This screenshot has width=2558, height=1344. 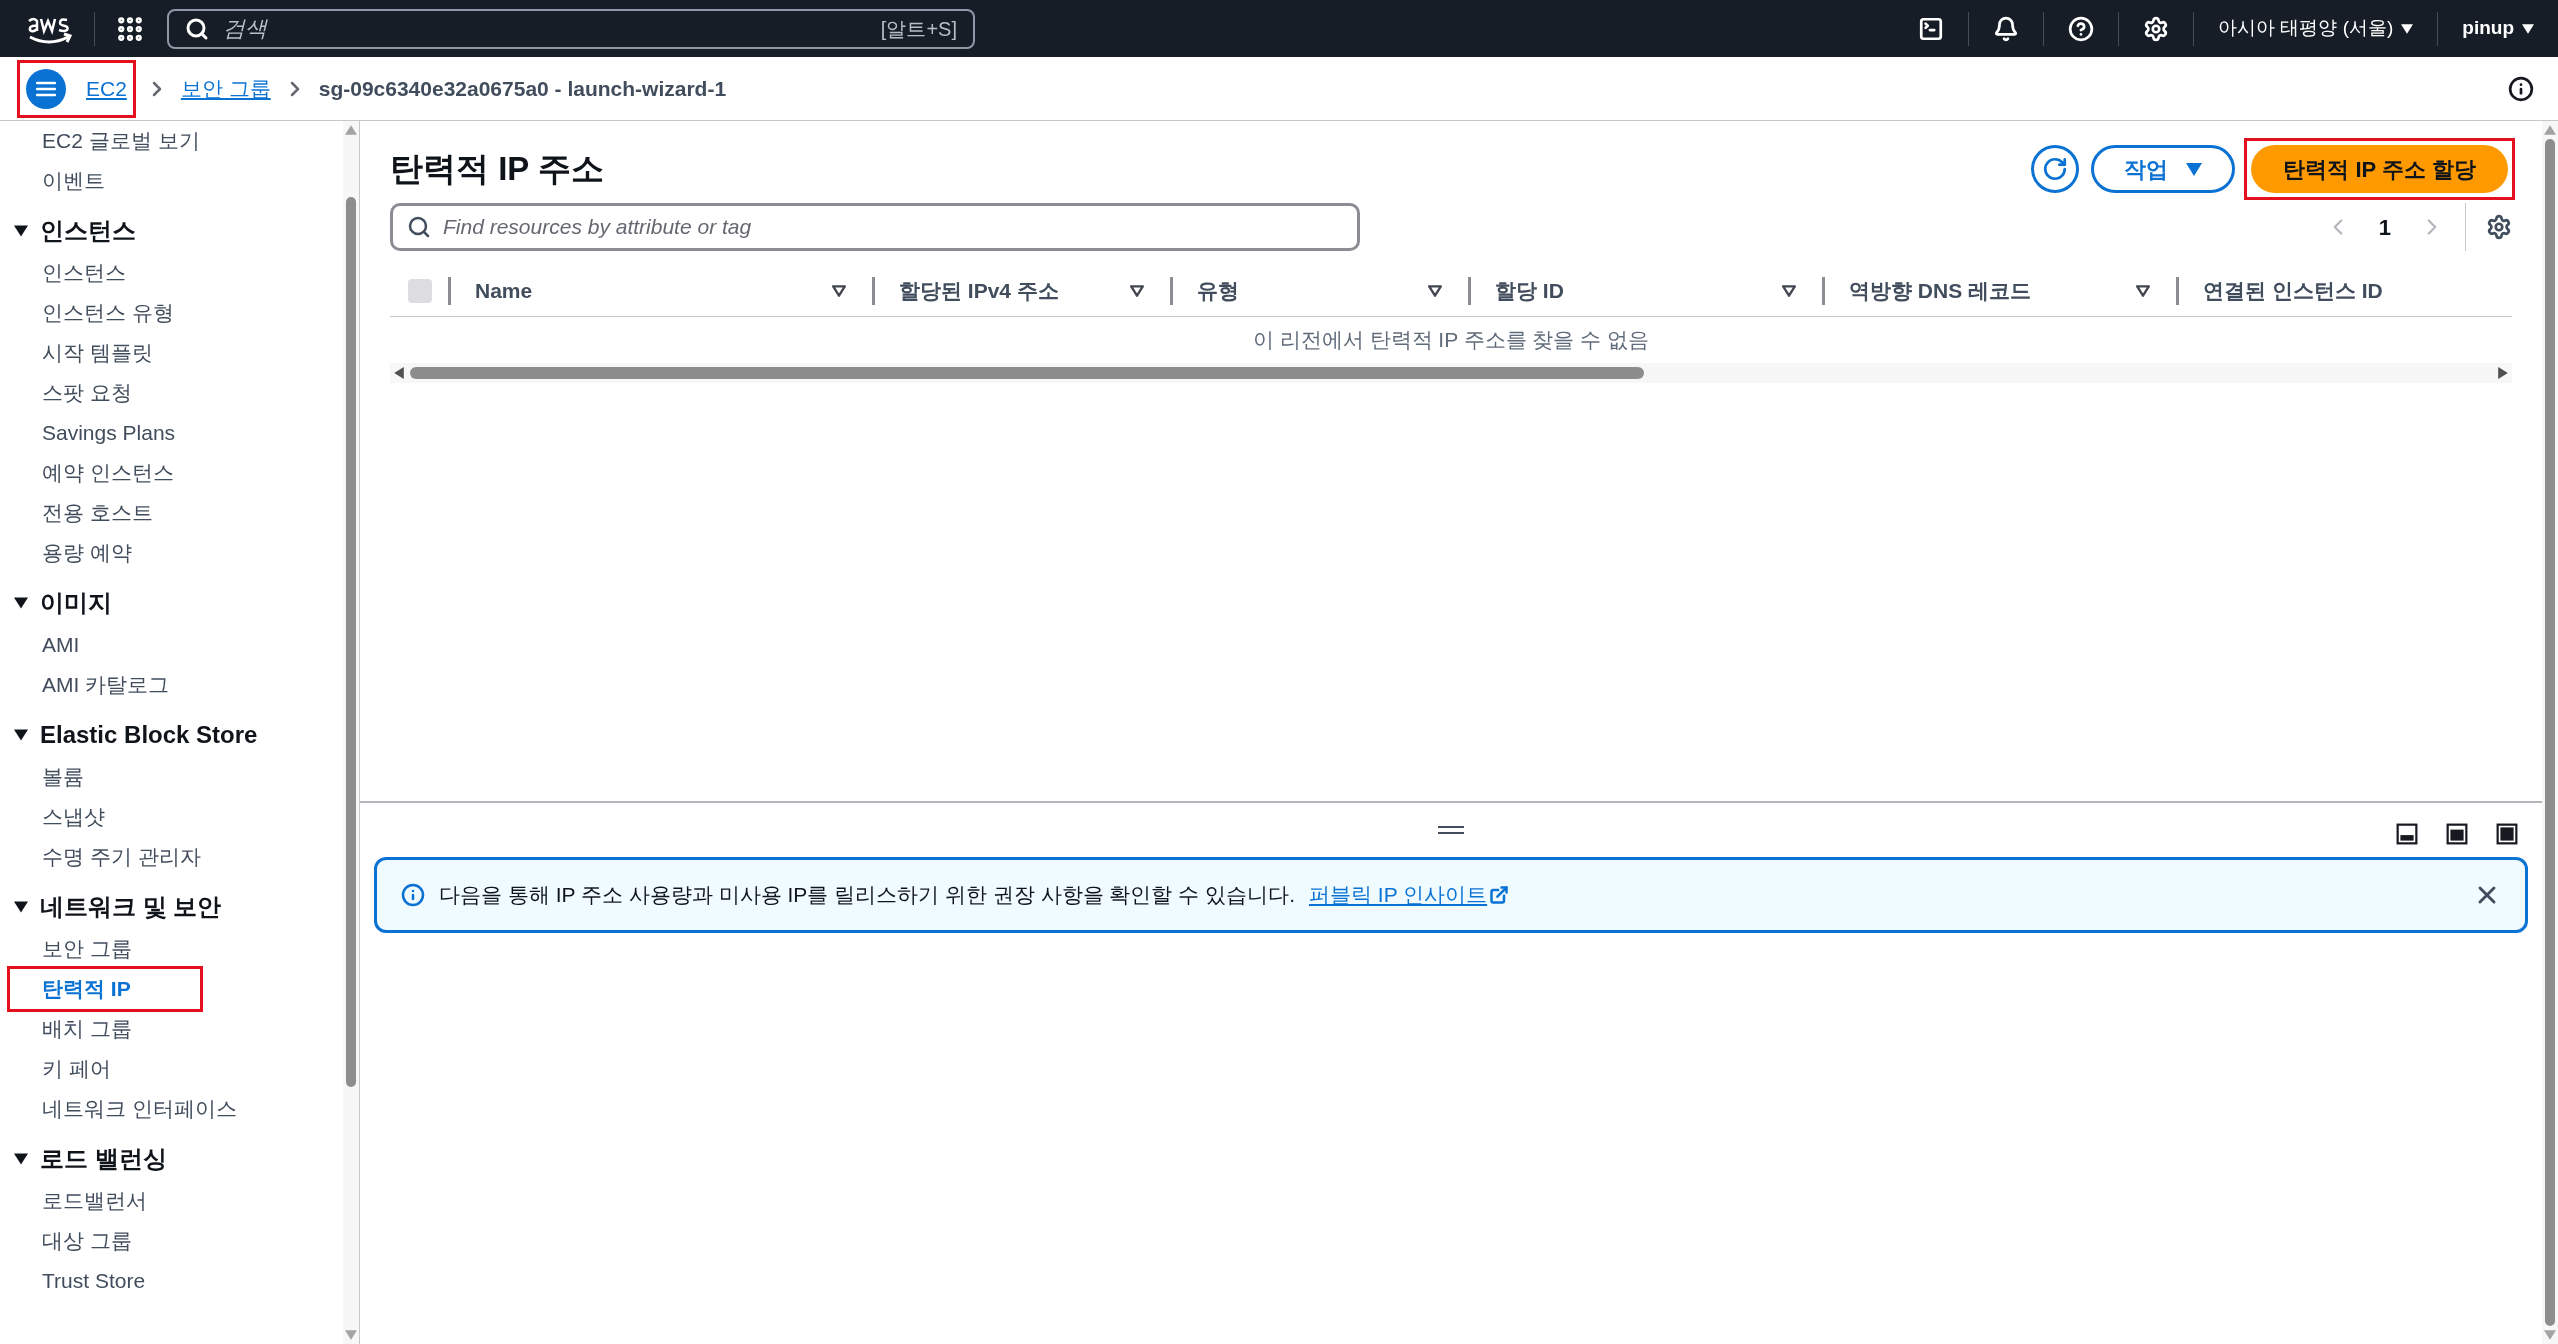 I want to click on nav-section-header: 인스턴스, so click(x=171, y=231).